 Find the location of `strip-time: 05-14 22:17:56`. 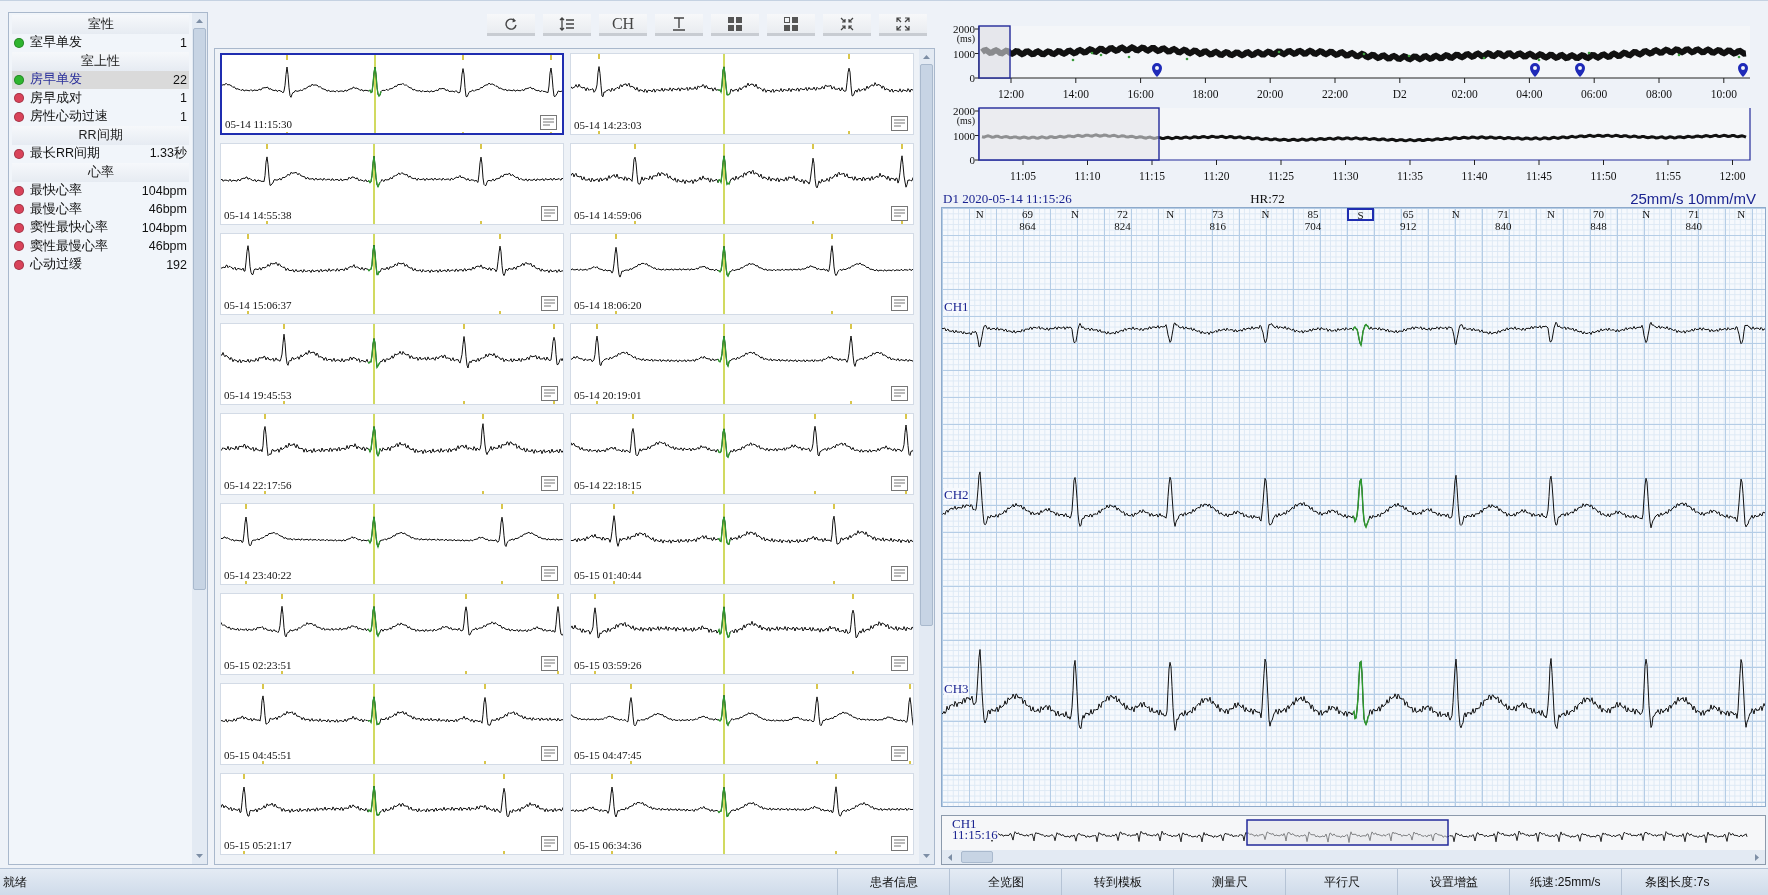

strip-time: 05-14 22:17:56 is located at coordinates (258, 485).